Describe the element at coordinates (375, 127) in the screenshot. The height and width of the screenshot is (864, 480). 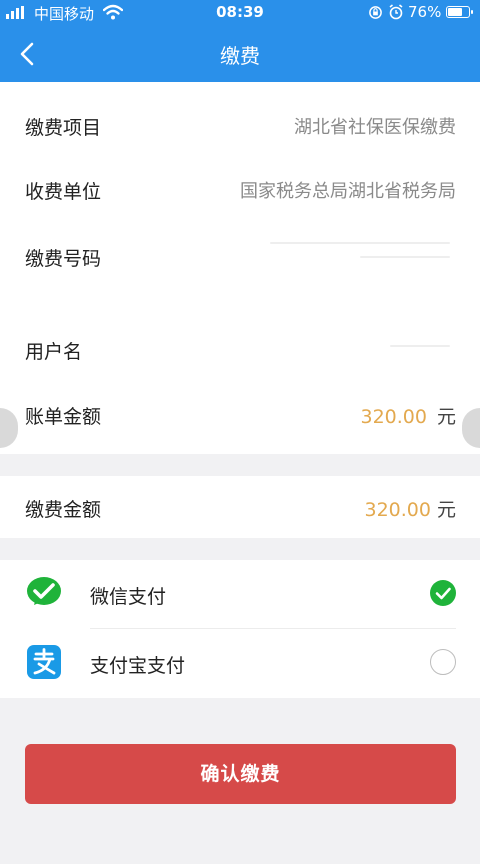
I see `bill-item-value: 湖北省社保医保缴费` at that location.